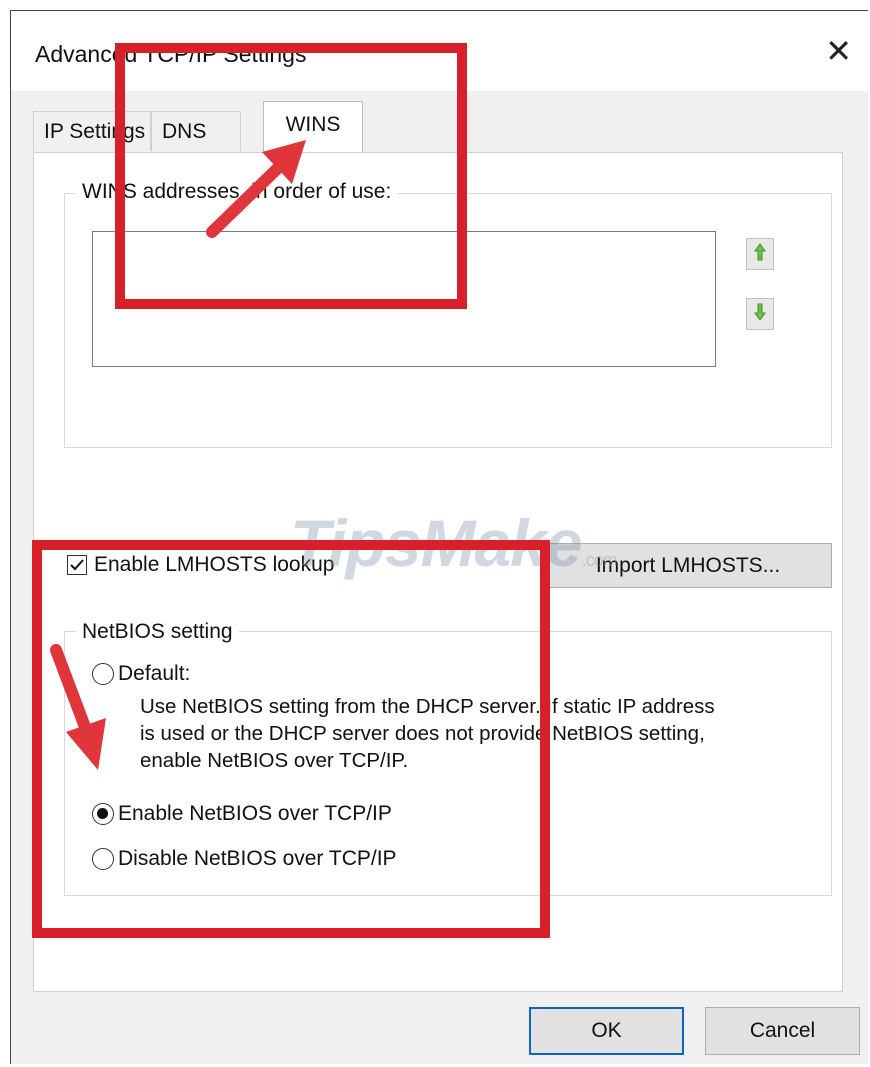  Describe the element at coordinates (782, 1031) in the screenshot. I see `cancel-button: Cancel` at that location.